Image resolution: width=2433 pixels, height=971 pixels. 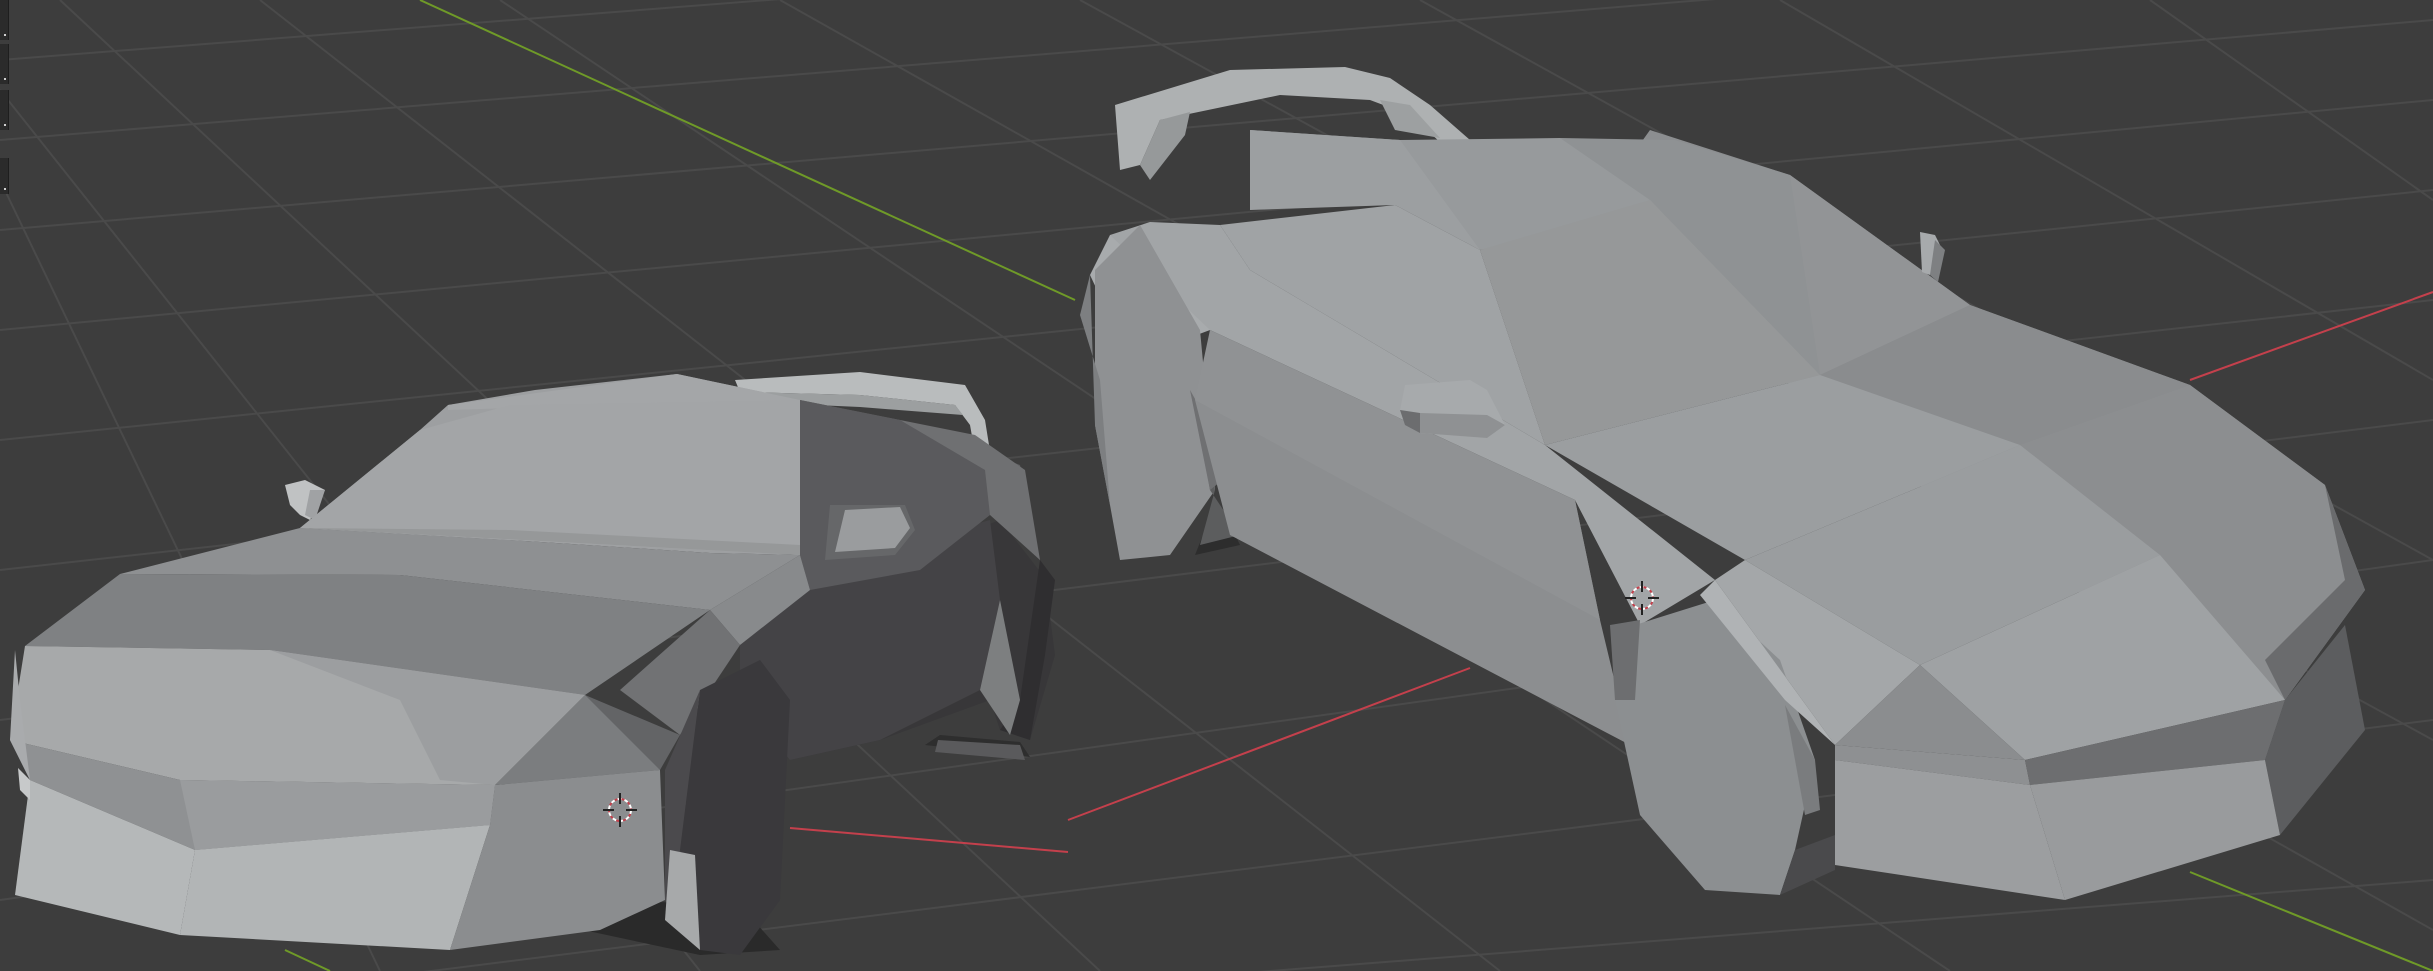 What do you see at coordinates (4, 64) in the screenshot?
I see `cursor-tool-button` at bounding box center [4, 64].